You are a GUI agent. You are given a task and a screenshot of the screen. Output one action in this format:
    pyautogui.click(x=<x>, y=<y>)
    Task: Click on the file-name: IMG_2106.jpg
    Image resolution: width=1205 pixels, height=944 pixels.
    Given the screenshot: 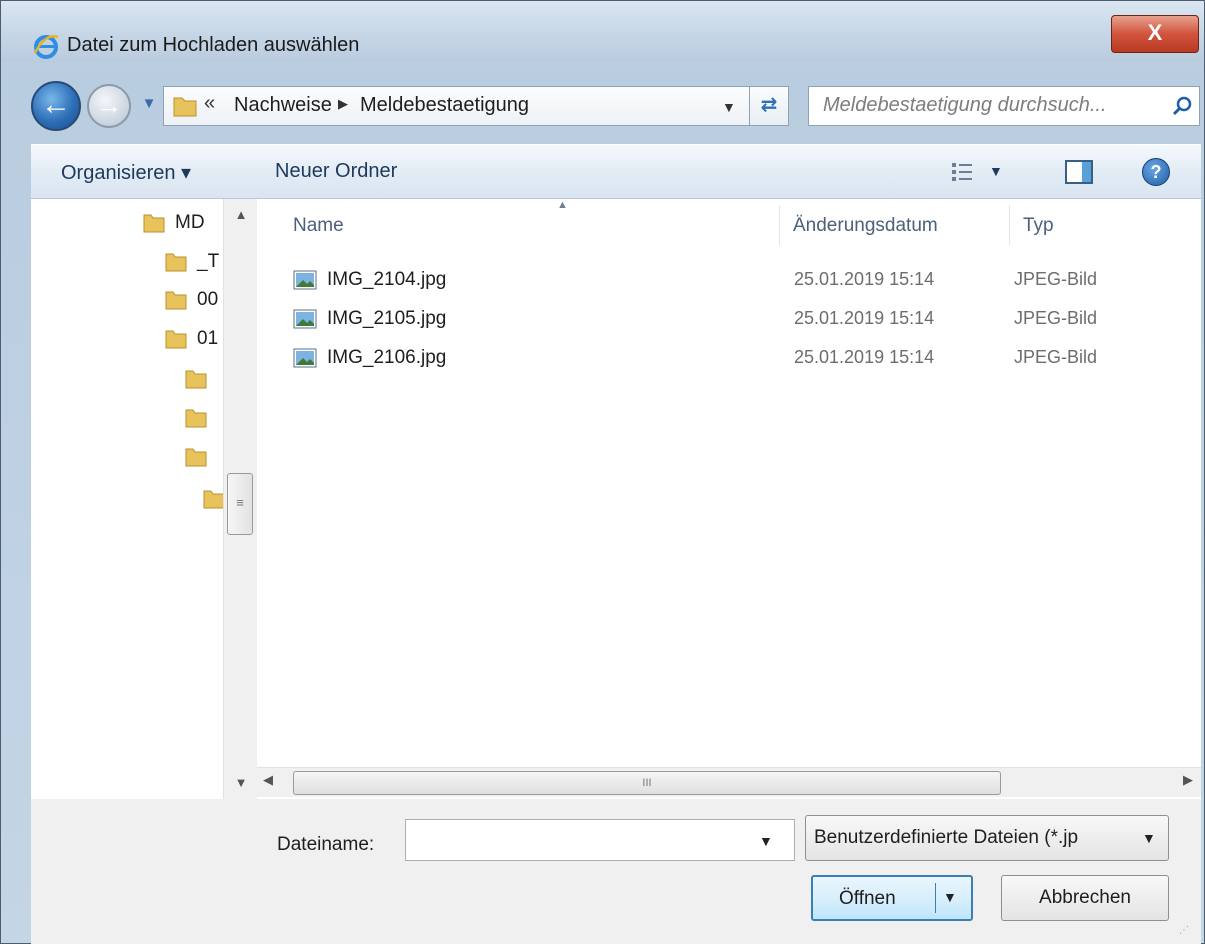 What is the action you would take?
    pyautogui.click(x=387, y=357)
    